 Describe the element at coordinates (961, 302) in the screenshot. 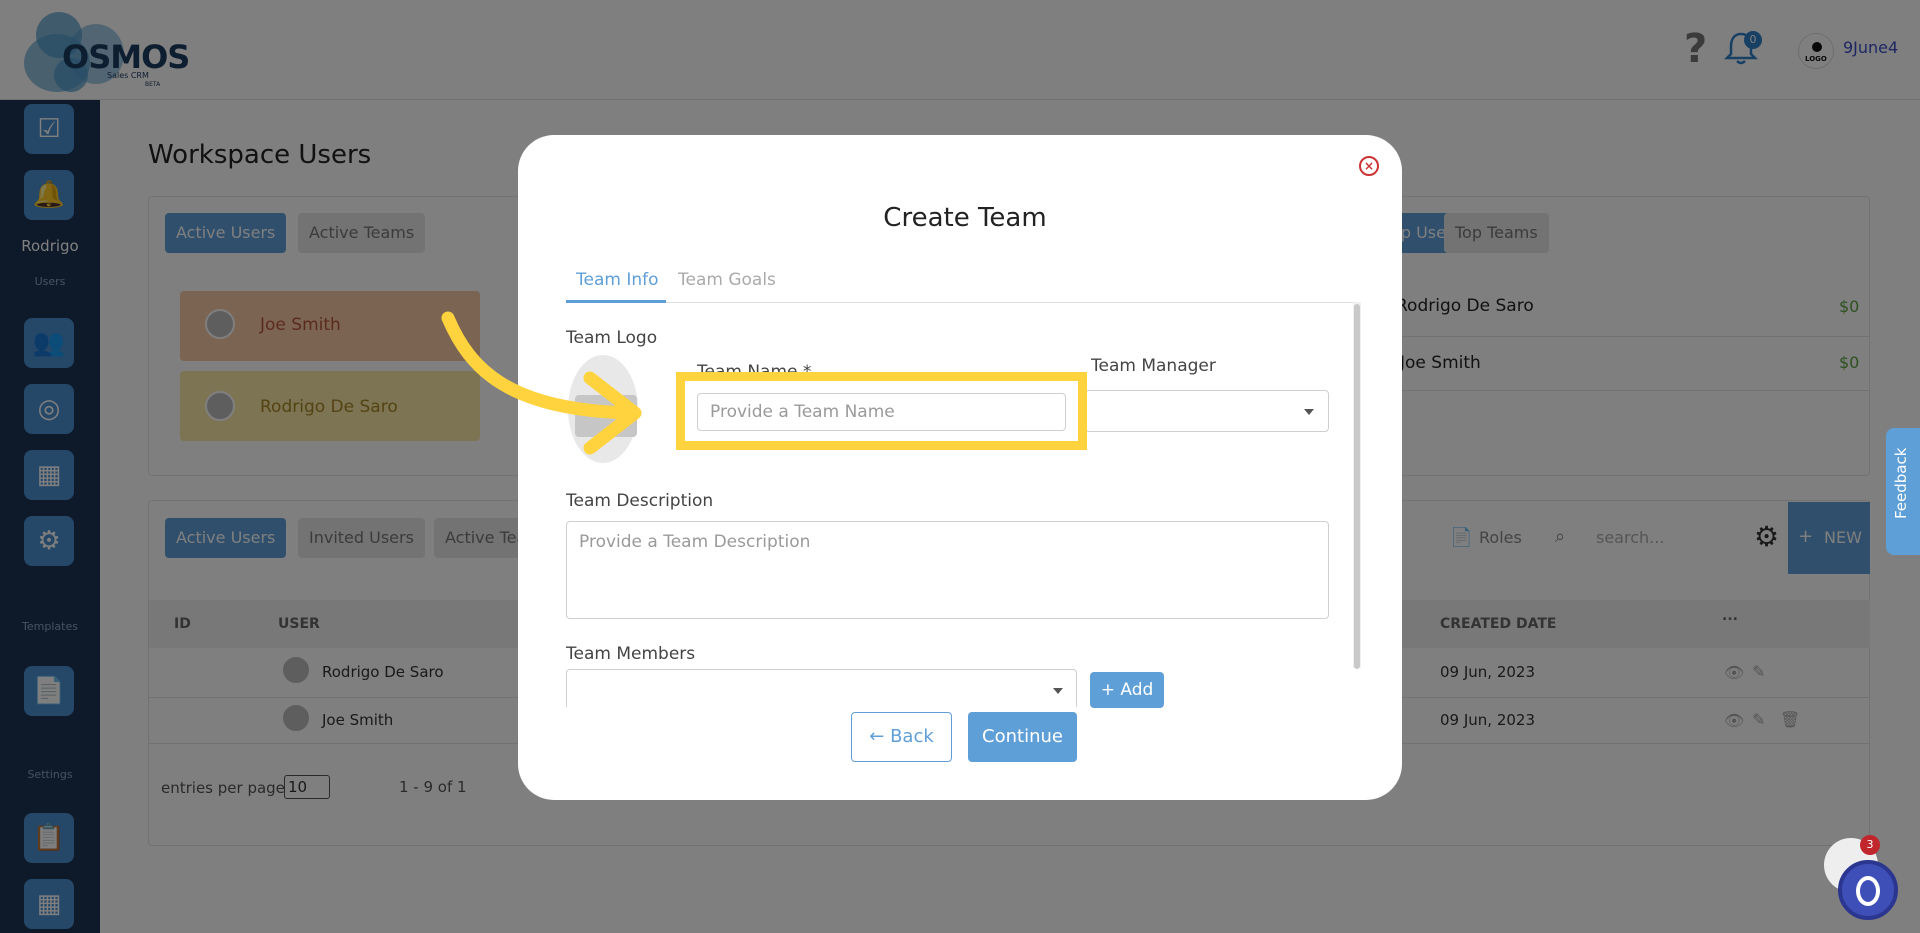

I see `tab-divider` at that location.